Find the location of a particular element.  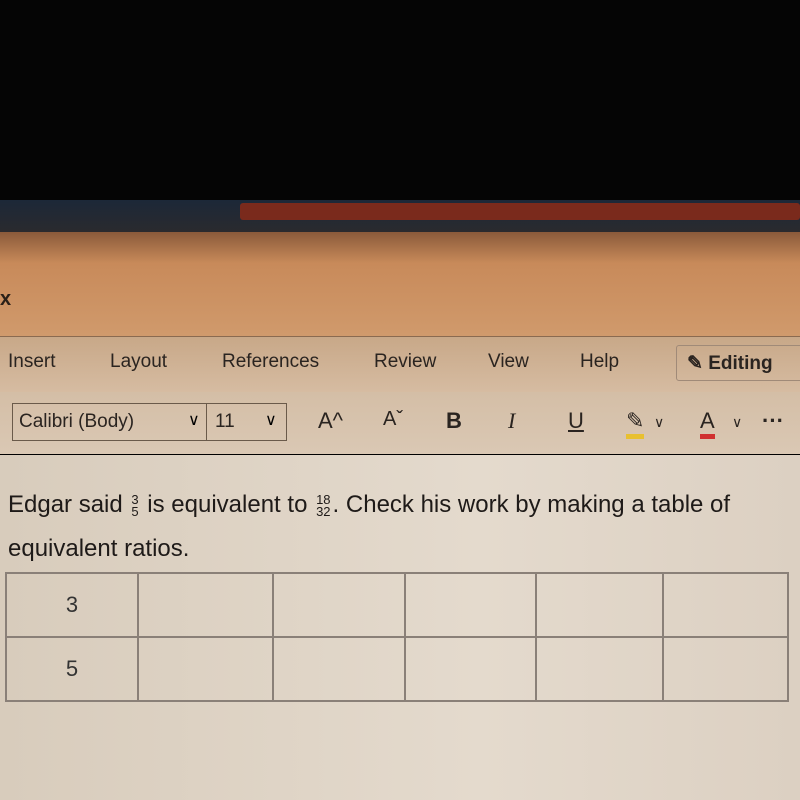

bold-button: B is located at coordinates (454, 421).